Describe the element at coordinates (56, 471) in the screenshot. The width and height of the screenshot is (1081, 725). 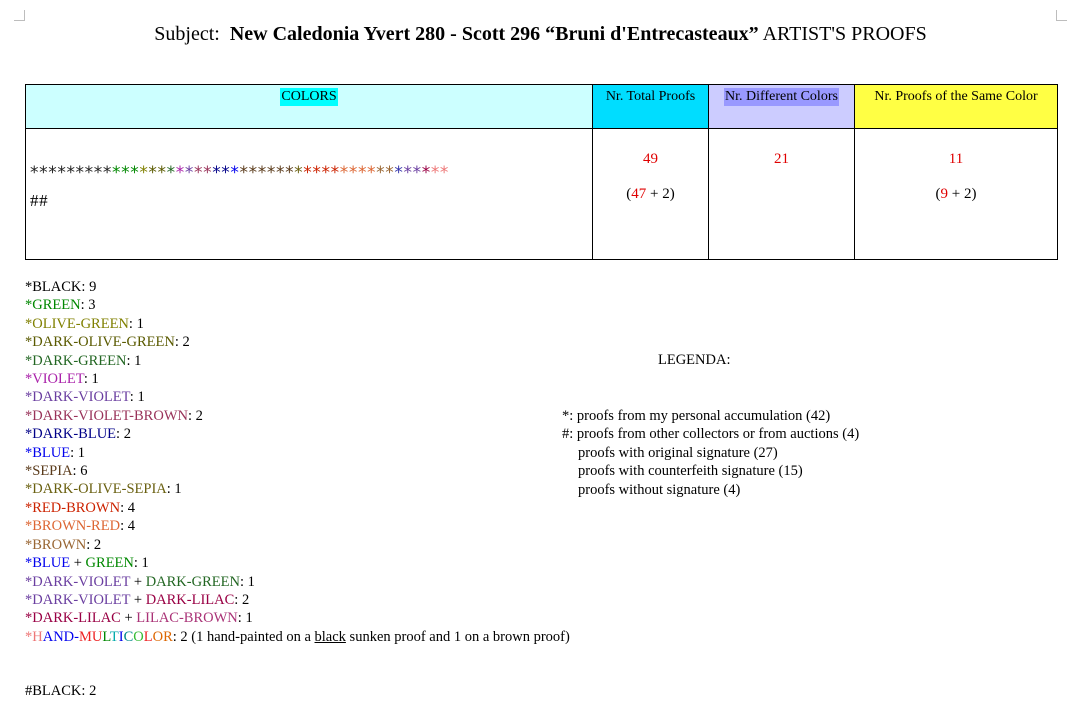
I see `list-item: *SEPIA: 6` at that location.